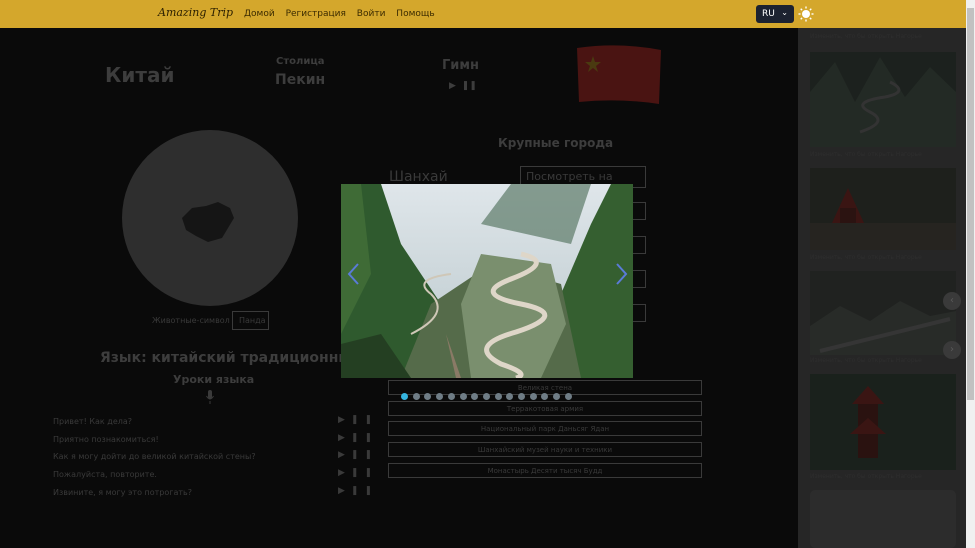 This screenshot has width=975, height=548. Describe the element at coordinates (806, 14) in the screenshot. I see `theme-toggle-sun-icon` at that location.